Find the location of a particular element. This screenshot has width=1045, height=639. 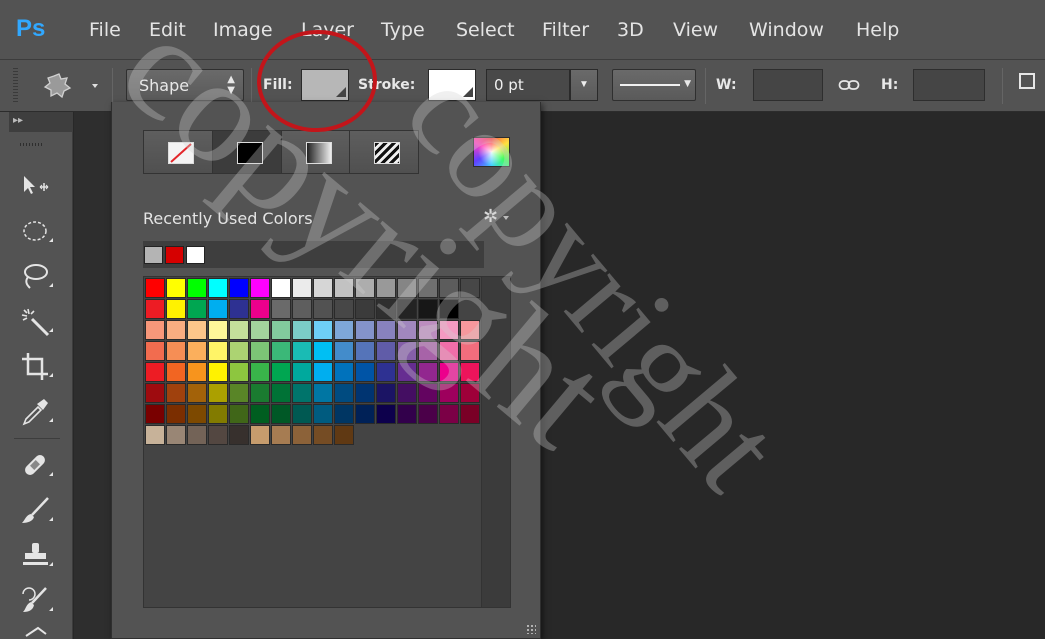

solid-color-button is located at coordinates (247, 152).